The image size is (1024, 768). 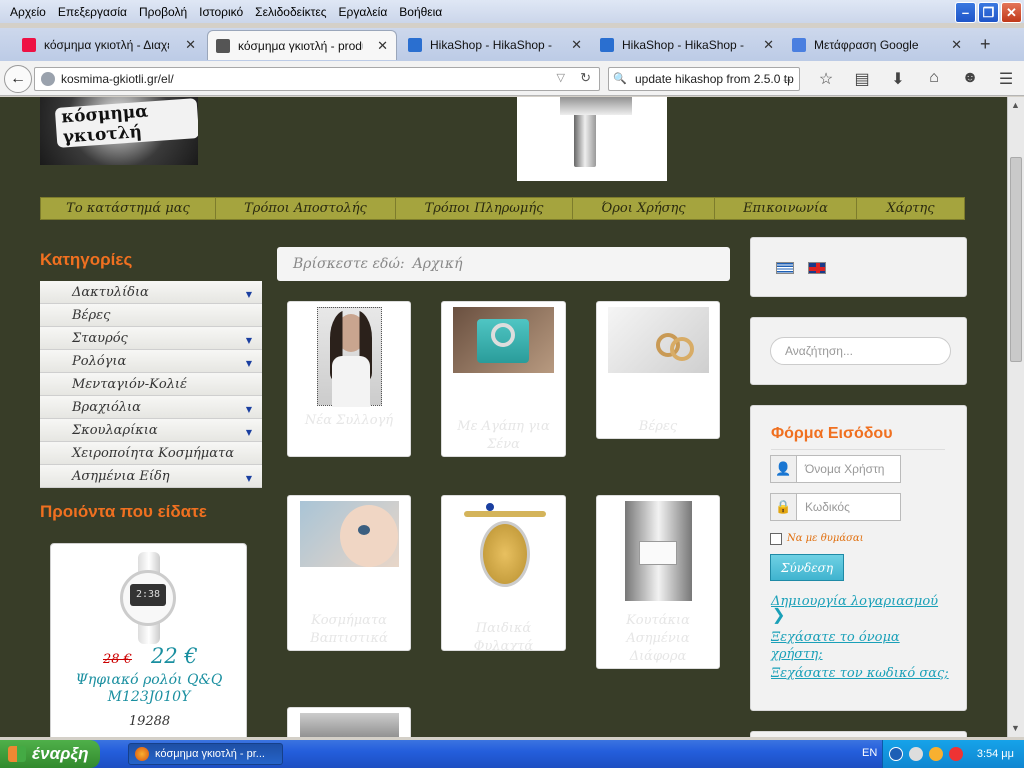 I want to click on product-card-new-collection: Νέα Συλλογή, so click(x=349, y=379).